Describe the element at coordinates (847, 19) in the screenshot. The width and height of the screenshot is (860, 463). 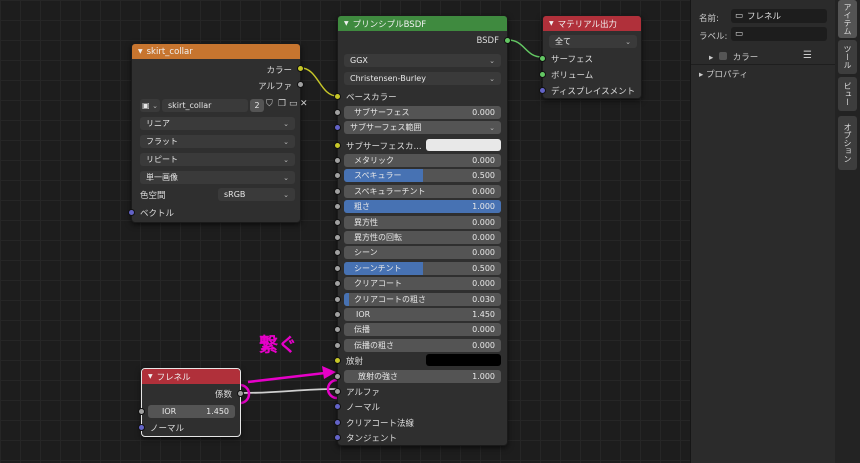
I see `tab-item: アイテム` at that location.